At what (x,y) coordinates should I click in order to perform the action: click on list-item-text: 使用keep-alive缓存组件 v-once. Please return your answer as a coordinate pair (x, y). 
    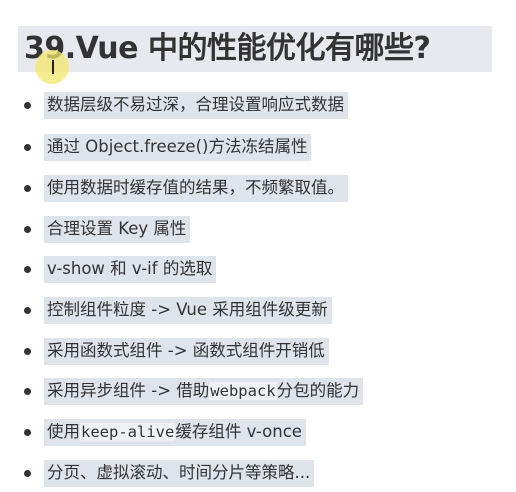
    Looking at the image, I should click on (175, 432).